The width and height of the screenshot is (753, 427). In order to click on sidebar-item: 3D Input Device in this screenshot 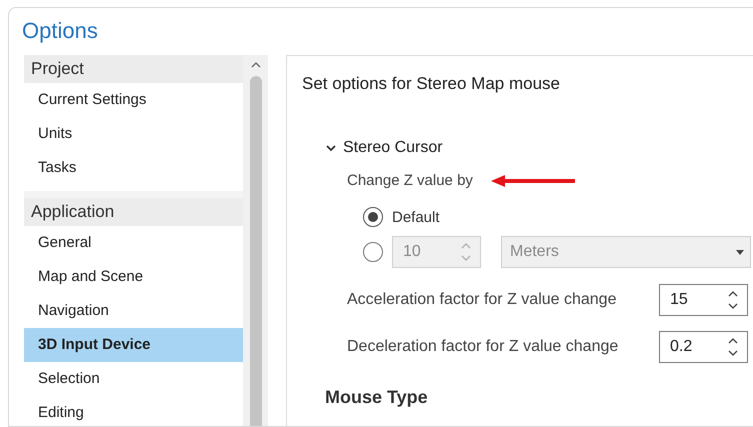, I will do `click(133, 345)`.